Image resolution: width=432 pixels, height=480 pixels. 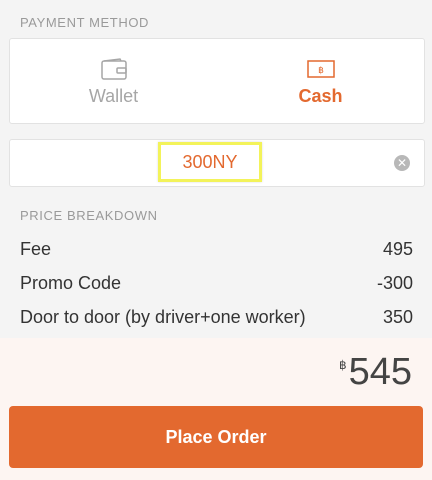 I want to click on price-breakdown-label: PRICE BREAKDOWN, so click(x=89, y=215).